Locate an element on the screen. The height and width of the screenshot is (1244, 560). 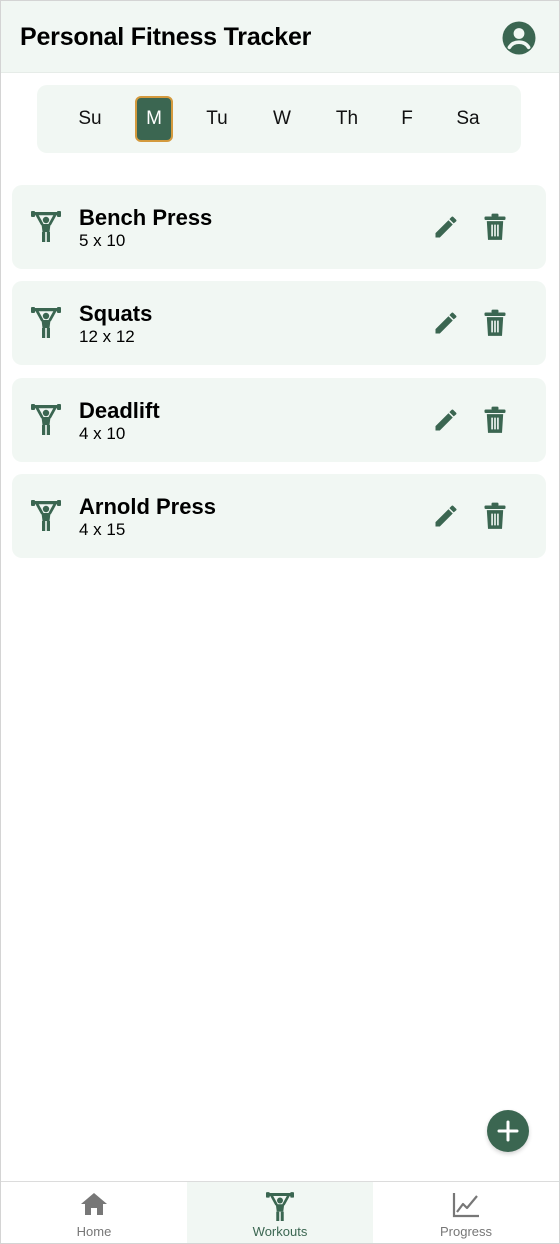
nav-home: Home is located at coordinates (94, 1212).